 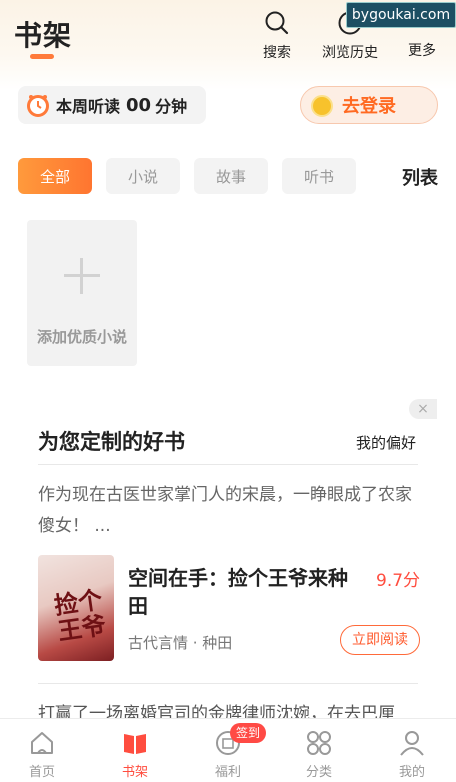 I want to click on book-icon, so click(x=135, y=744).